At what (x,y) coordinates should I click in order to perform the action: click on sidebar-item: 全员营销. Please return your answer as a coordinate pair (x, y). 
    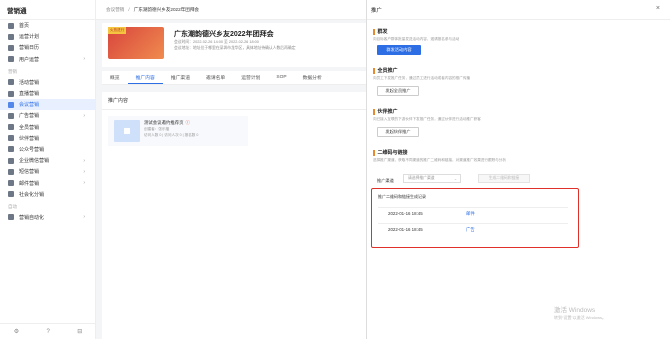
    Looking at the image, I should click on (47, 127).